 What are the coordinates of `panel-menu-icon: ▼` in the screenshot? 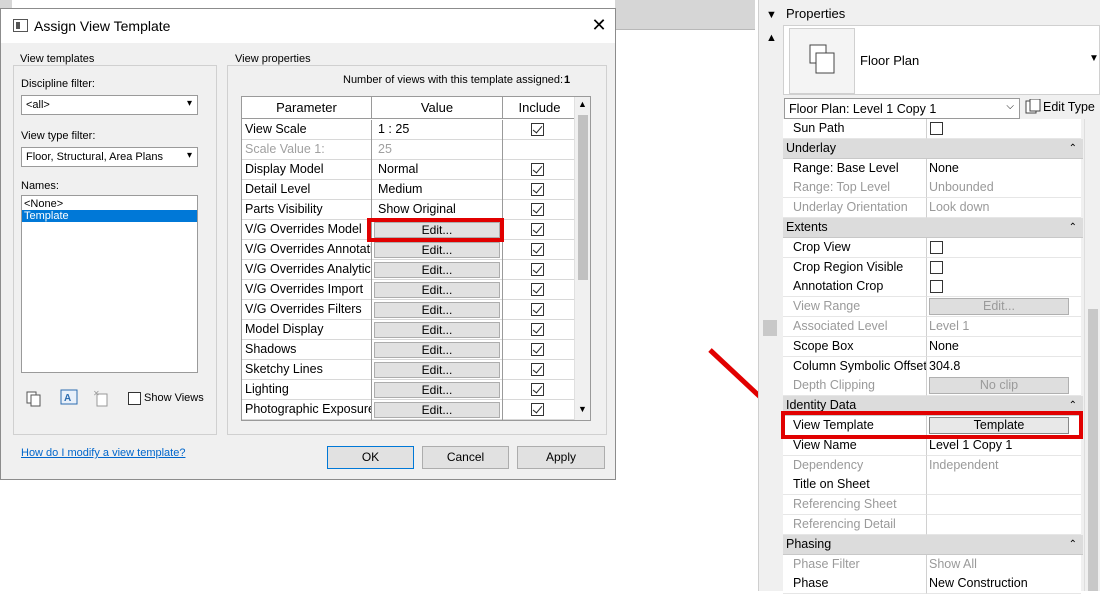 It's located at (771, 15).